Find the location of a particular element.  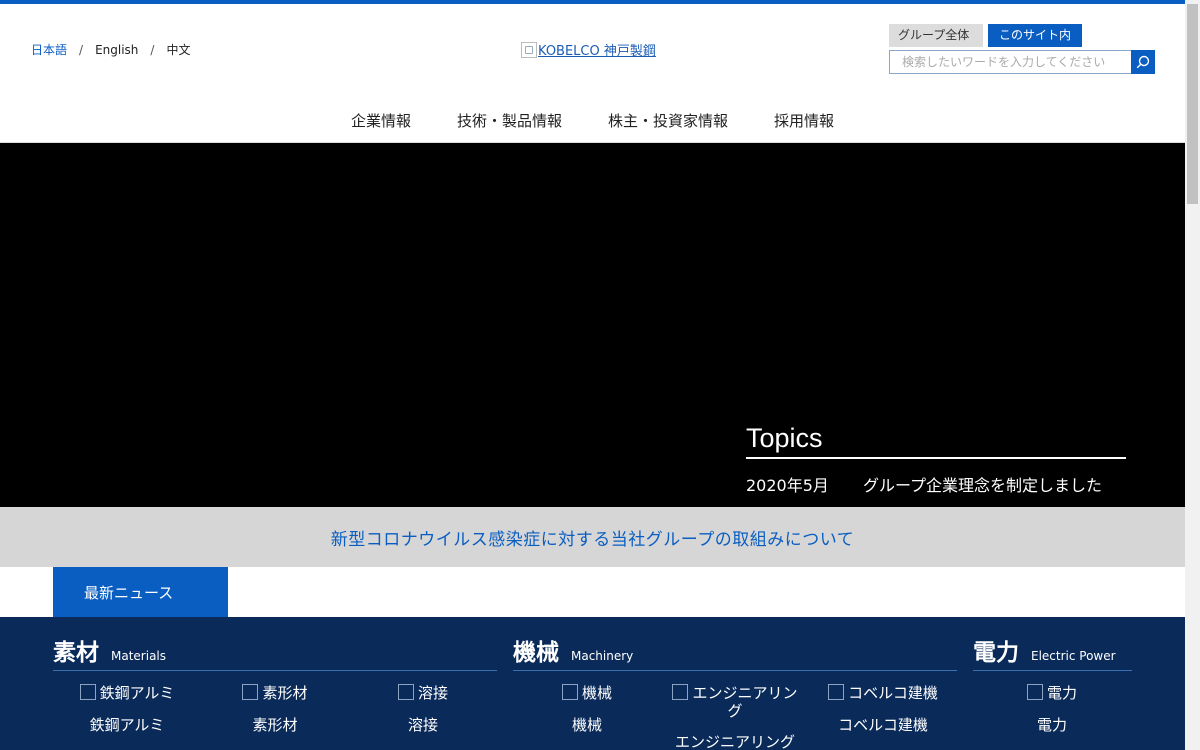

segment-title: 素材 is located at coordinates (76, 653).